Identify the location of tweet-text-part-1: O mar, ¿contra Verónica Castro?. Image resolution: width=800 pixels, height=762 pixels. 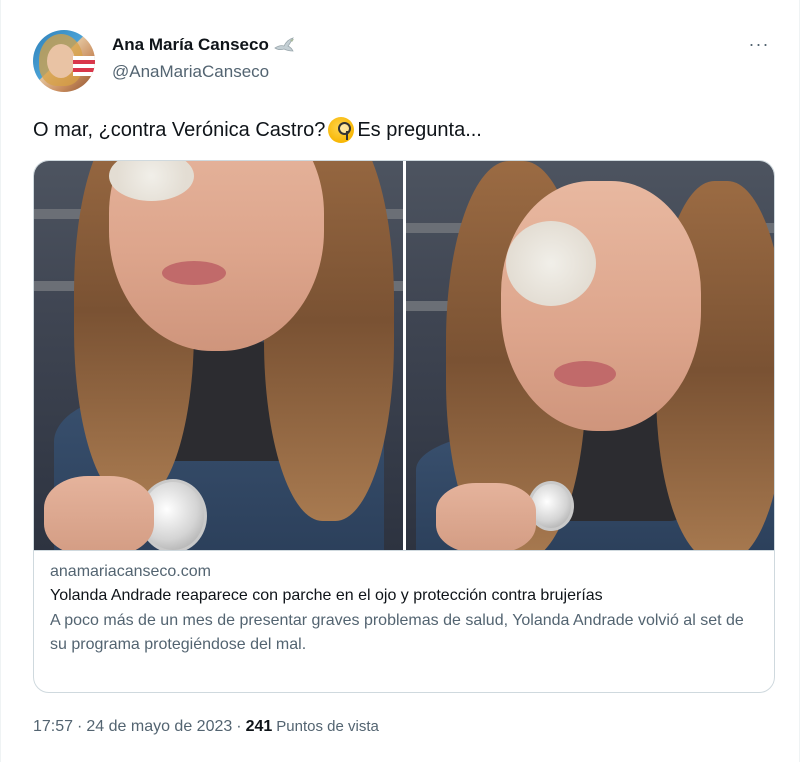
(179, 129).